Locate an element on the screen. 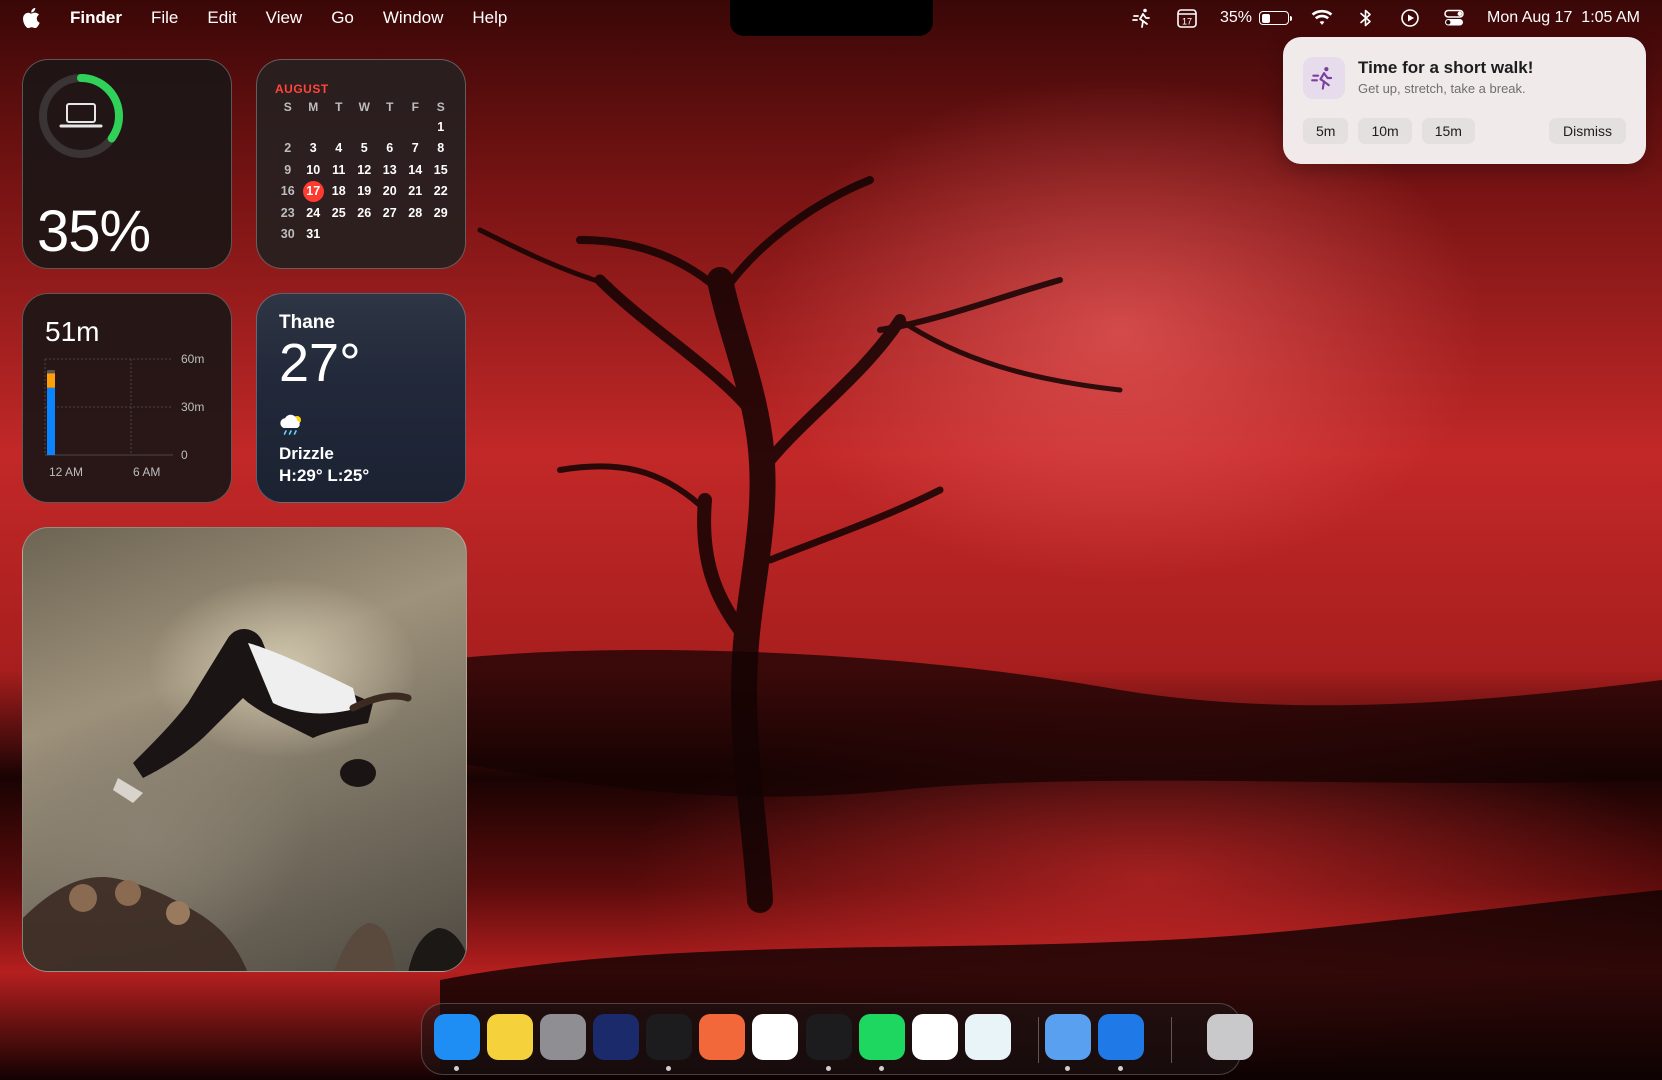 The image size is (1662, 1080). dock-xcode-icon is located at coordinates (1121, 1037).